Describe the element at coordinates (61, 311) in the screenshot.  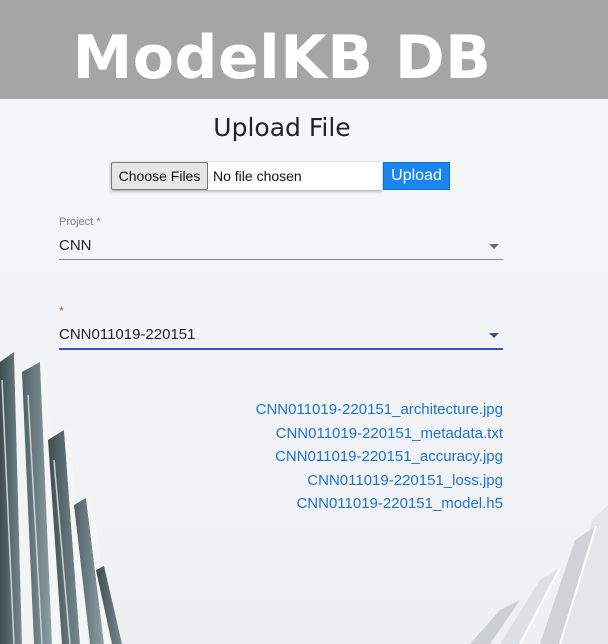
I see `model-select-label: *` at that location.